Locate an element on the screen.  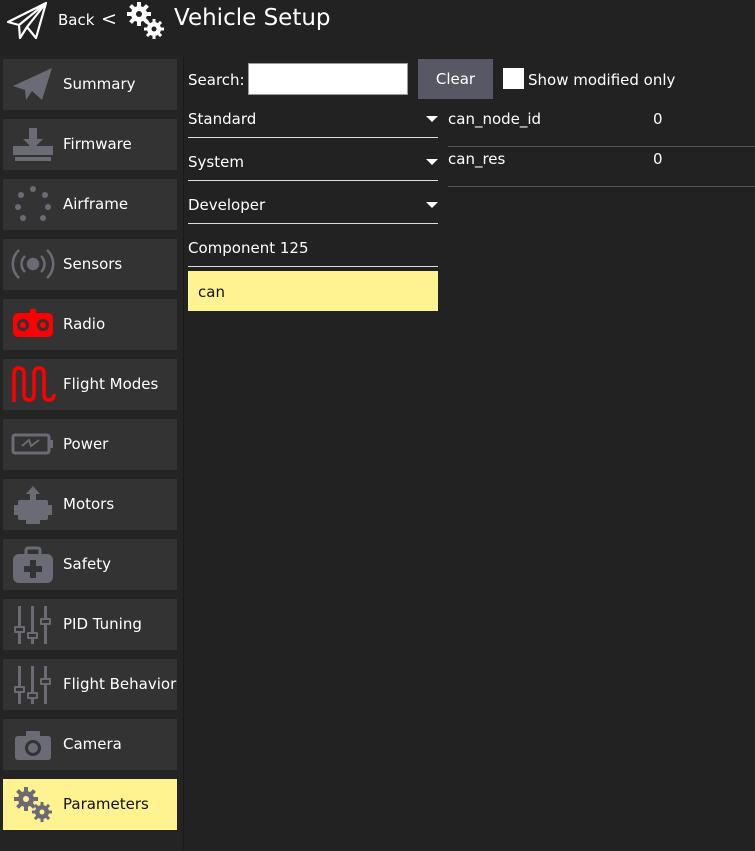
sidebar-item-label: Flight Behavior is located at coordinates (120, 684).